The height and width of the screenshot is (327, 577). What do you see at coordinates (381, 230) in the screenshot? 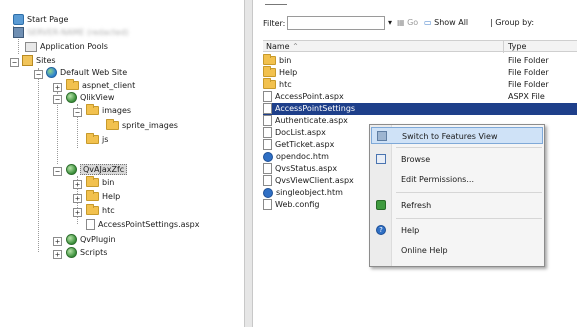
I see `help-icon: ?` at bounding box center [381, 230].